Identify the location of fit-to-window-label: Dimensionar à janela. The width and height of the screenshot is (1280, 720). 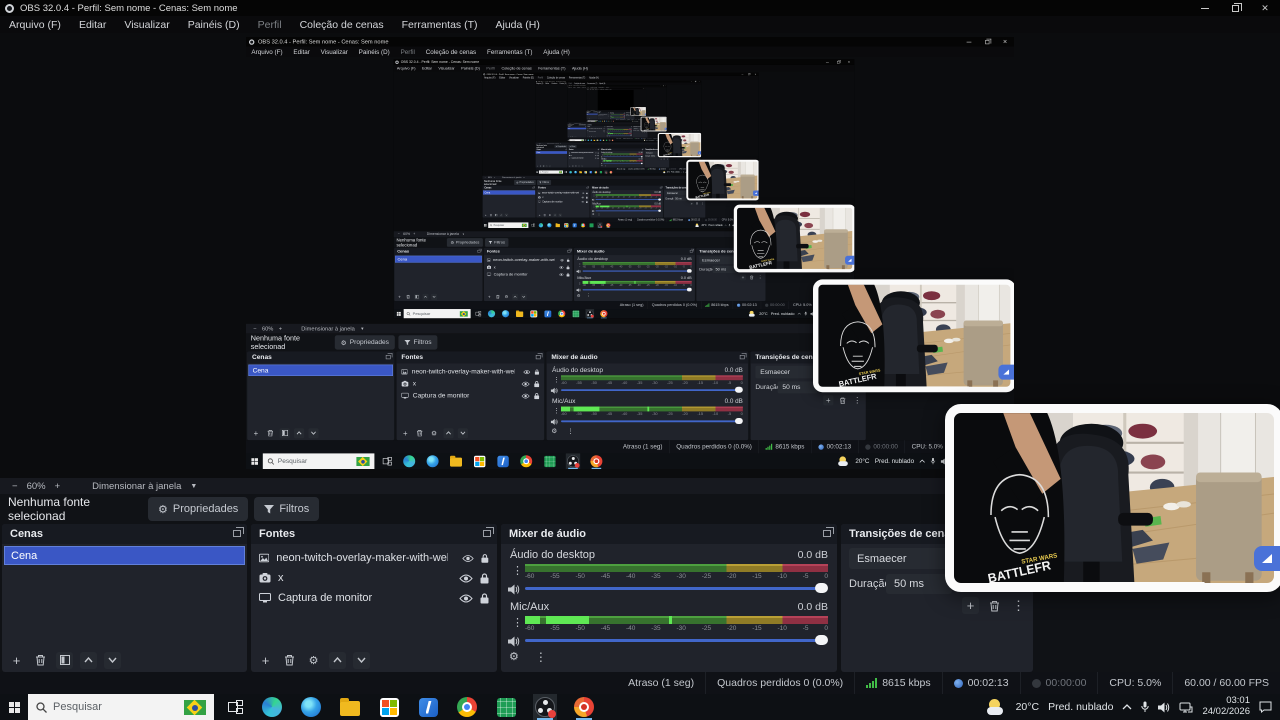
(136, 486).